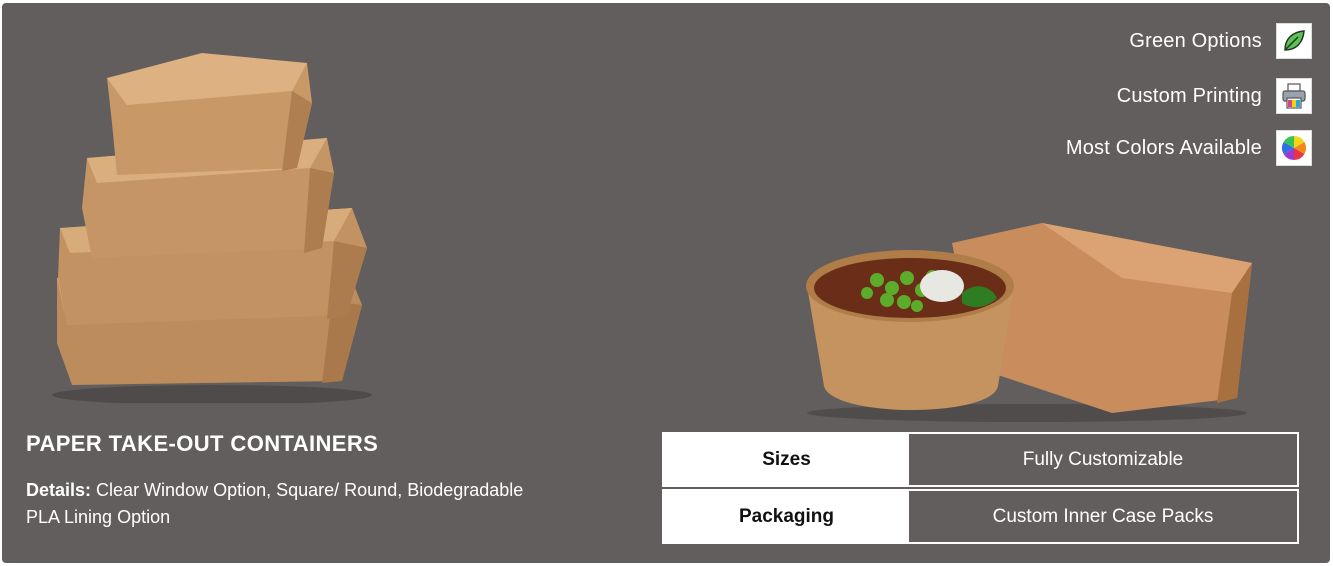 Image resolution: width=1333 pixels, height=566 pixels. Describe the element at coordinates (1294, 96) in the screenshot. I see `printer-icon` at that location.